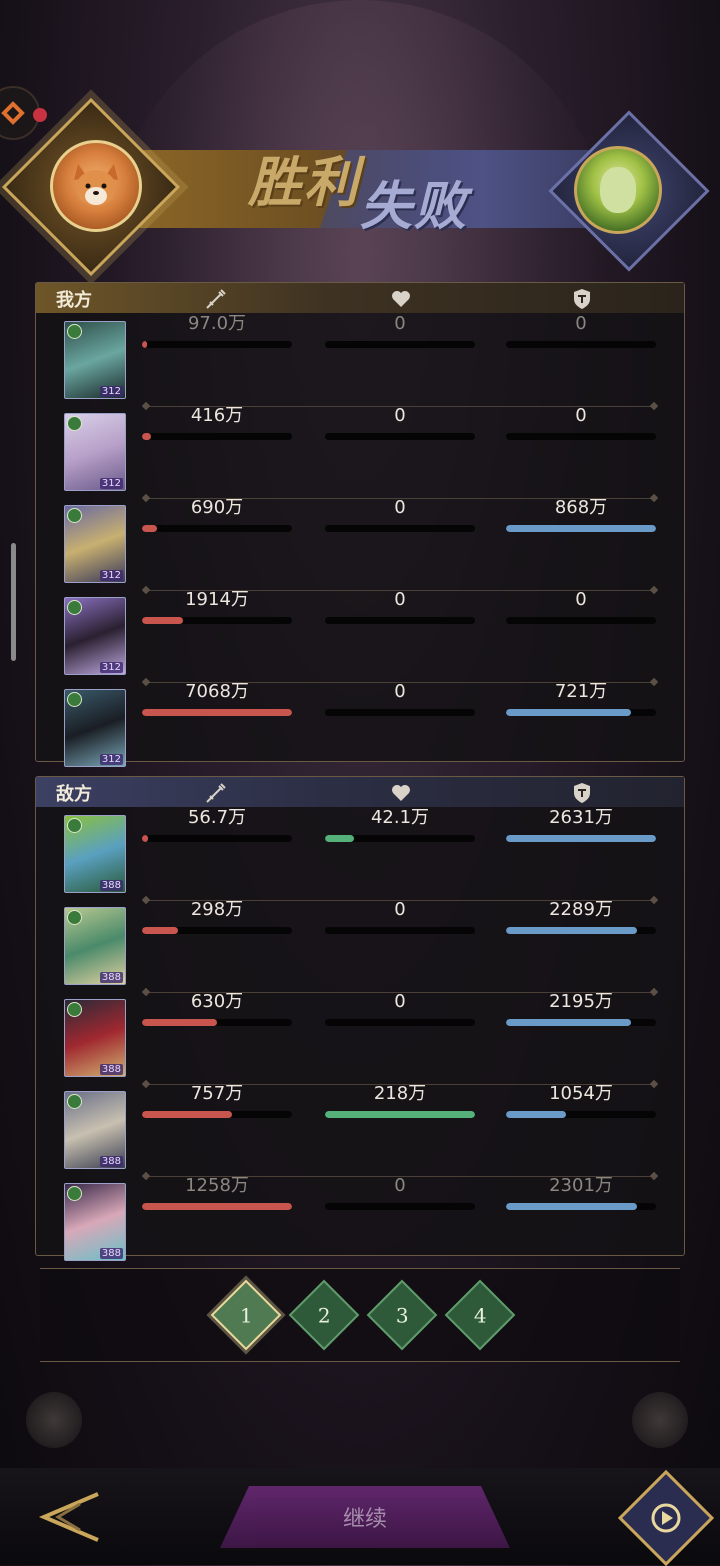 The height and width of the screenshot is (1566, 720). What do you see at coordinates (365, 1517) in the screenshot?
I see `continue-button: 继续` at bounding box center [365, 1517].